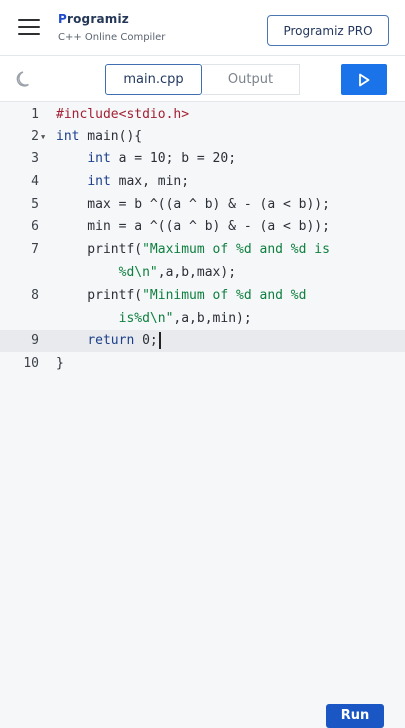  Describe the element at coordinates (35, 136) in the screenshot. I see `line-number: 2` at that location.